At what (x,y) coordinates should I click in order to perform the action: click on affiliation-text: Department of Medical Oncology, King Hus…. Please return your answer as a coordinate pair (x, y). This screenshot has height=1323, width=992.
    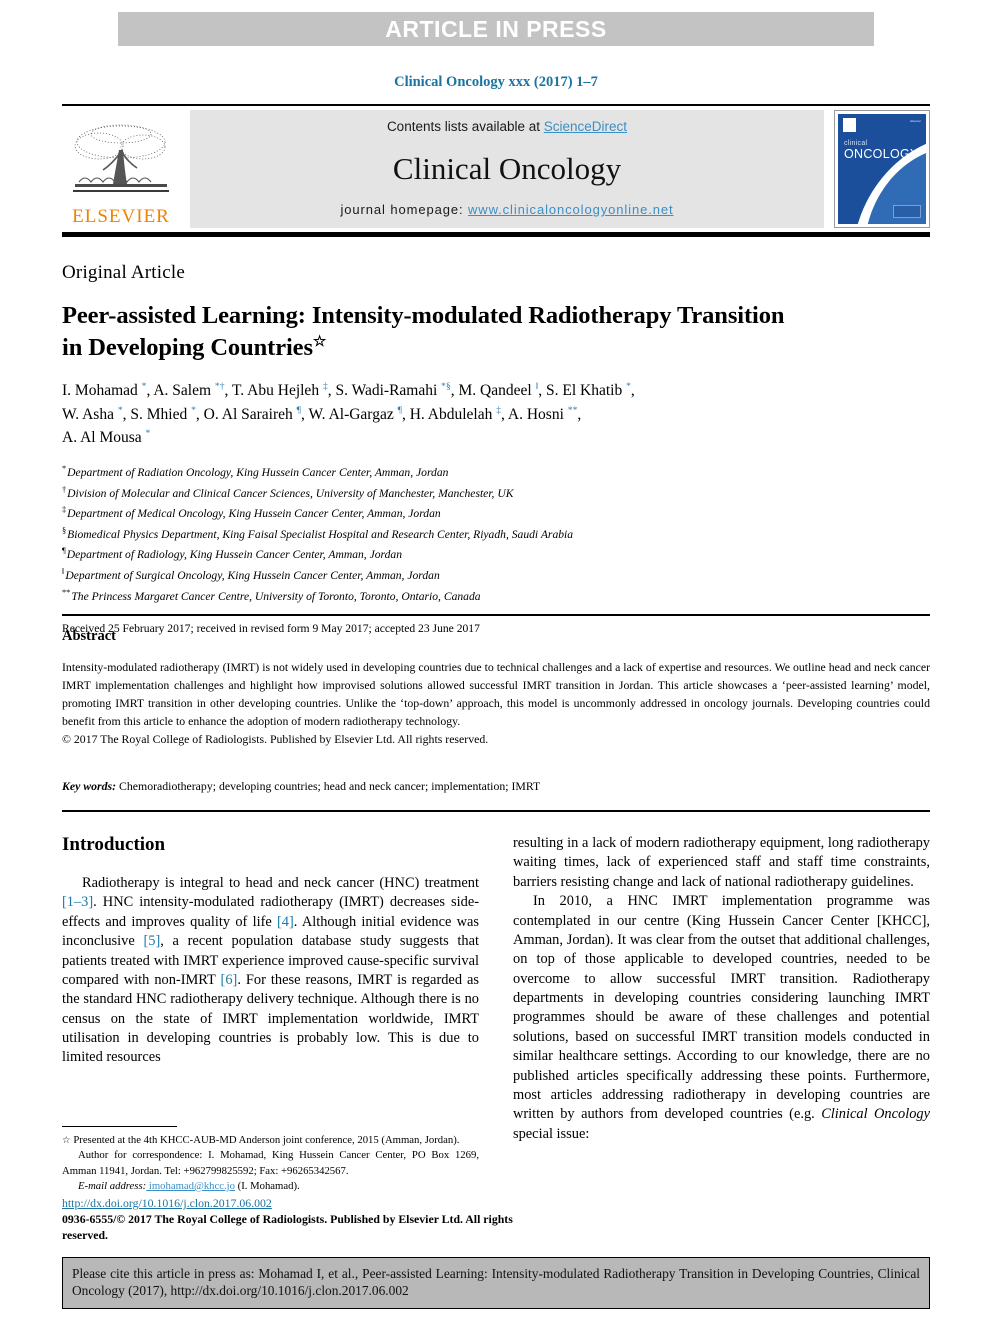
    Looking at the image, I should click on (254, 514).